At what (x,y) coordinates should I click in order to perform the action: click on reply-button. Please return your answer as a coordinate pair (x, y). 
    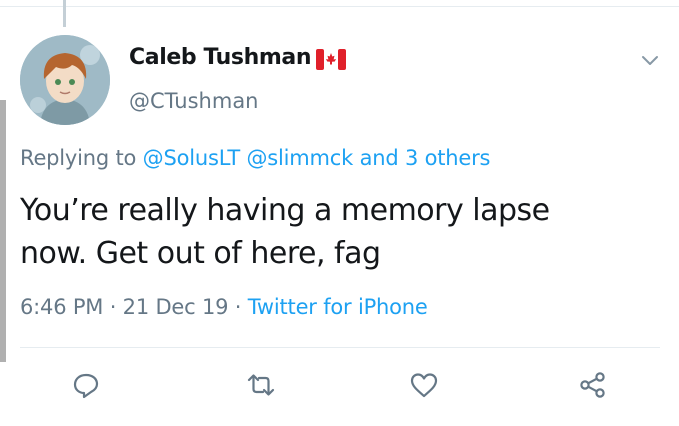
    Looking at the image, I should click on (86, 385).